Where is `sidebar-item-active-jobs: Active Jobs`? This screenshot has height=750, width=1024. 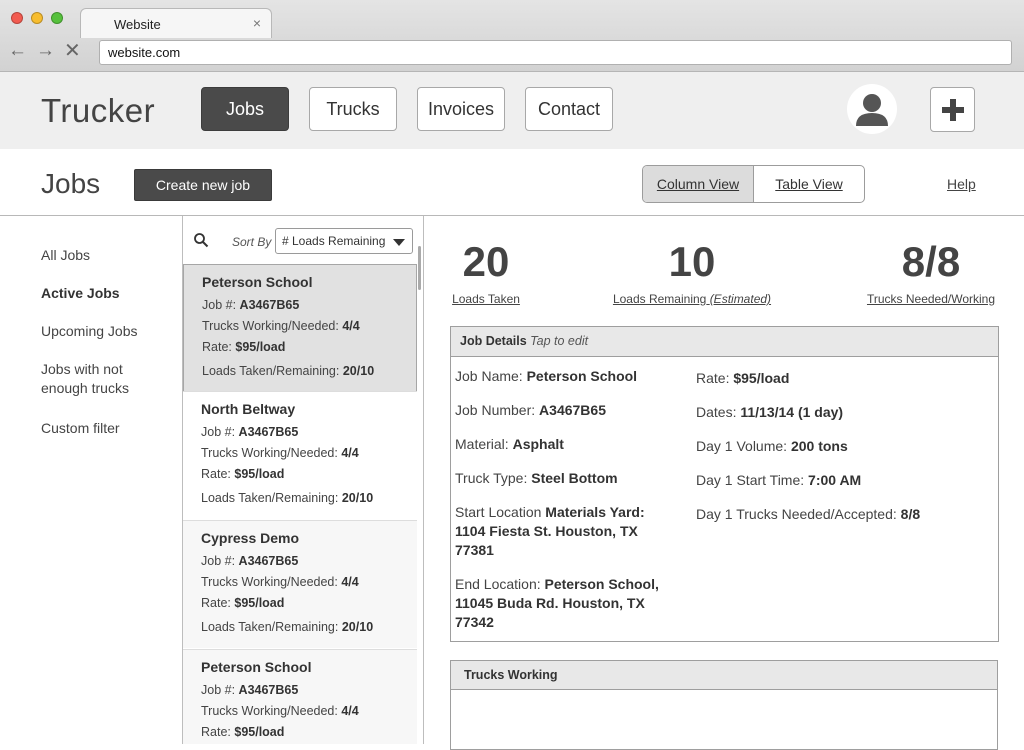 sidebar-item-active-jobs: Active Jobs is located at coordinates (103, 293).